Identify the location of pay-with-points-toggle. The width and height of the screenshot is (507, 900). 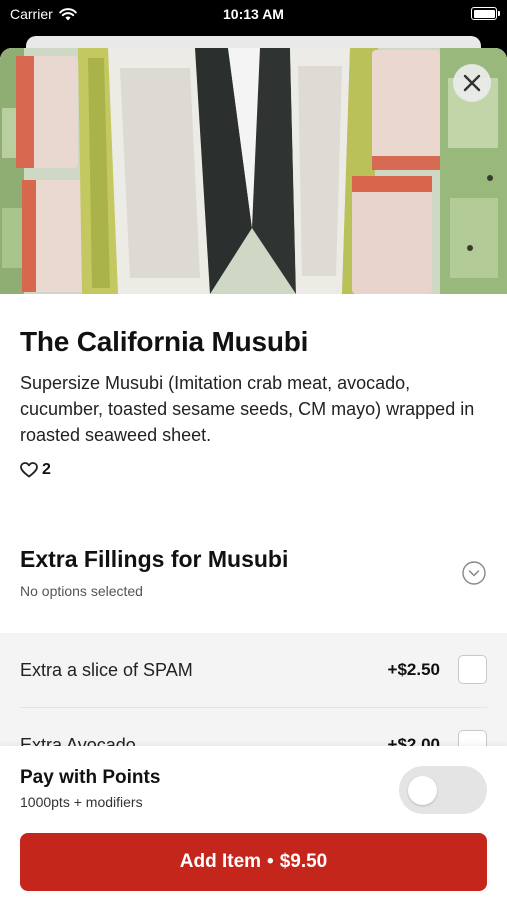
(443, 790).